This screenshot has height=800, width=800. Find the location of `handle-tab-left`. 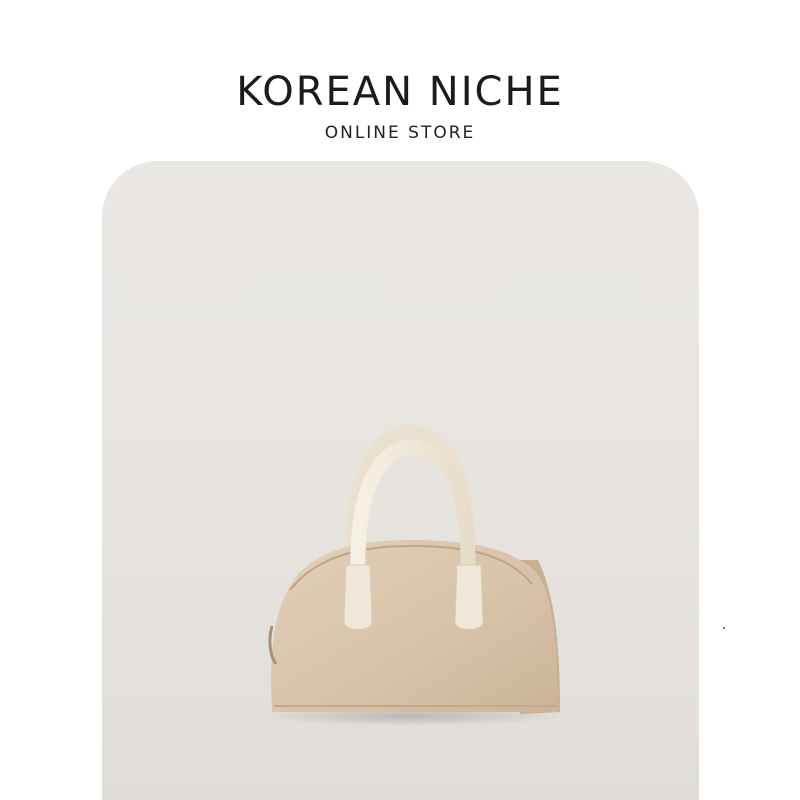

handle-tab-left is located at coordinates (358, 597).